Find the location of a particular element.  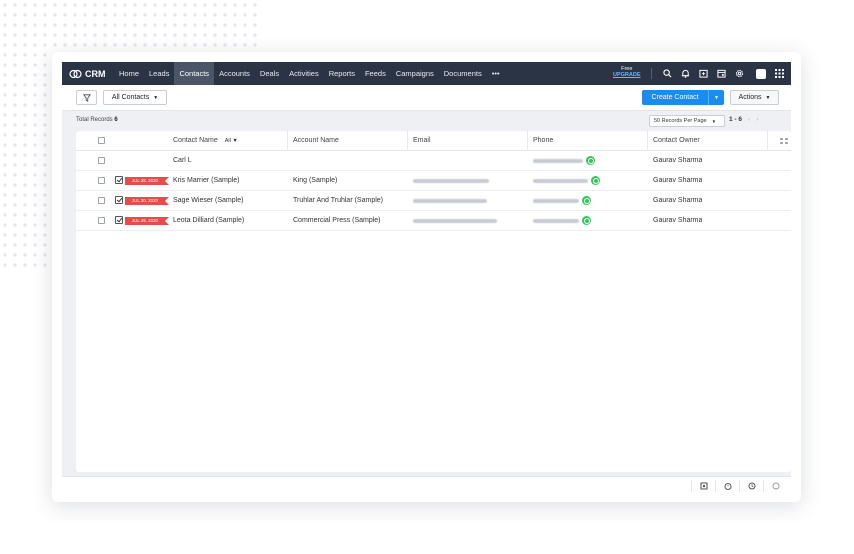

pagination: 1 - 6 ‹ › is located at coordinates (743, 119).